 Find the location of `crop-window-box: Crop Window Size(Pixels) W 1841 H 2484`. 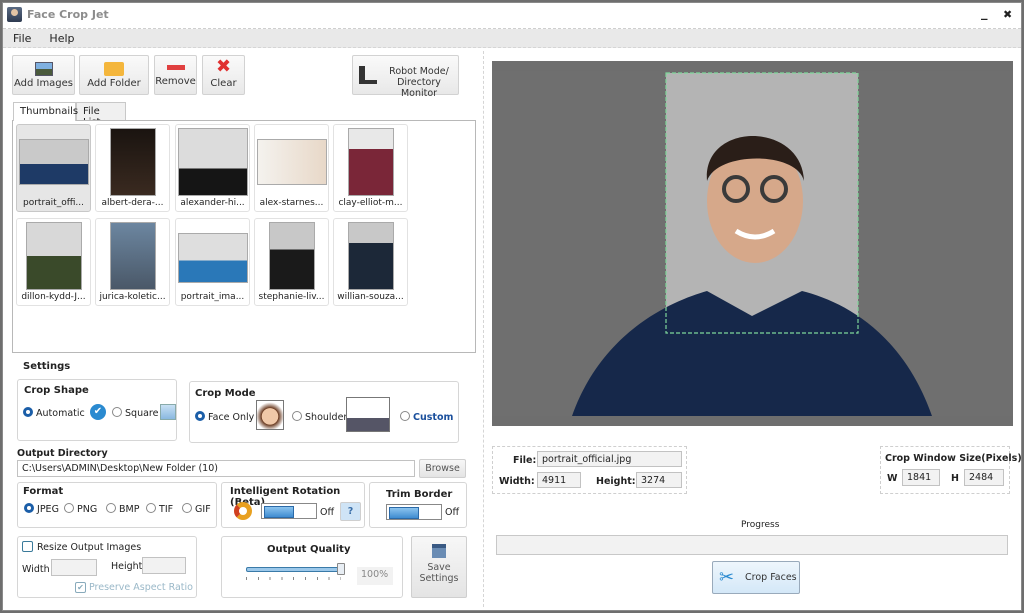

crop-window-box: Crop Window Size(Pixels) W 1841 H 2484 is located at coordinates (951, 470).